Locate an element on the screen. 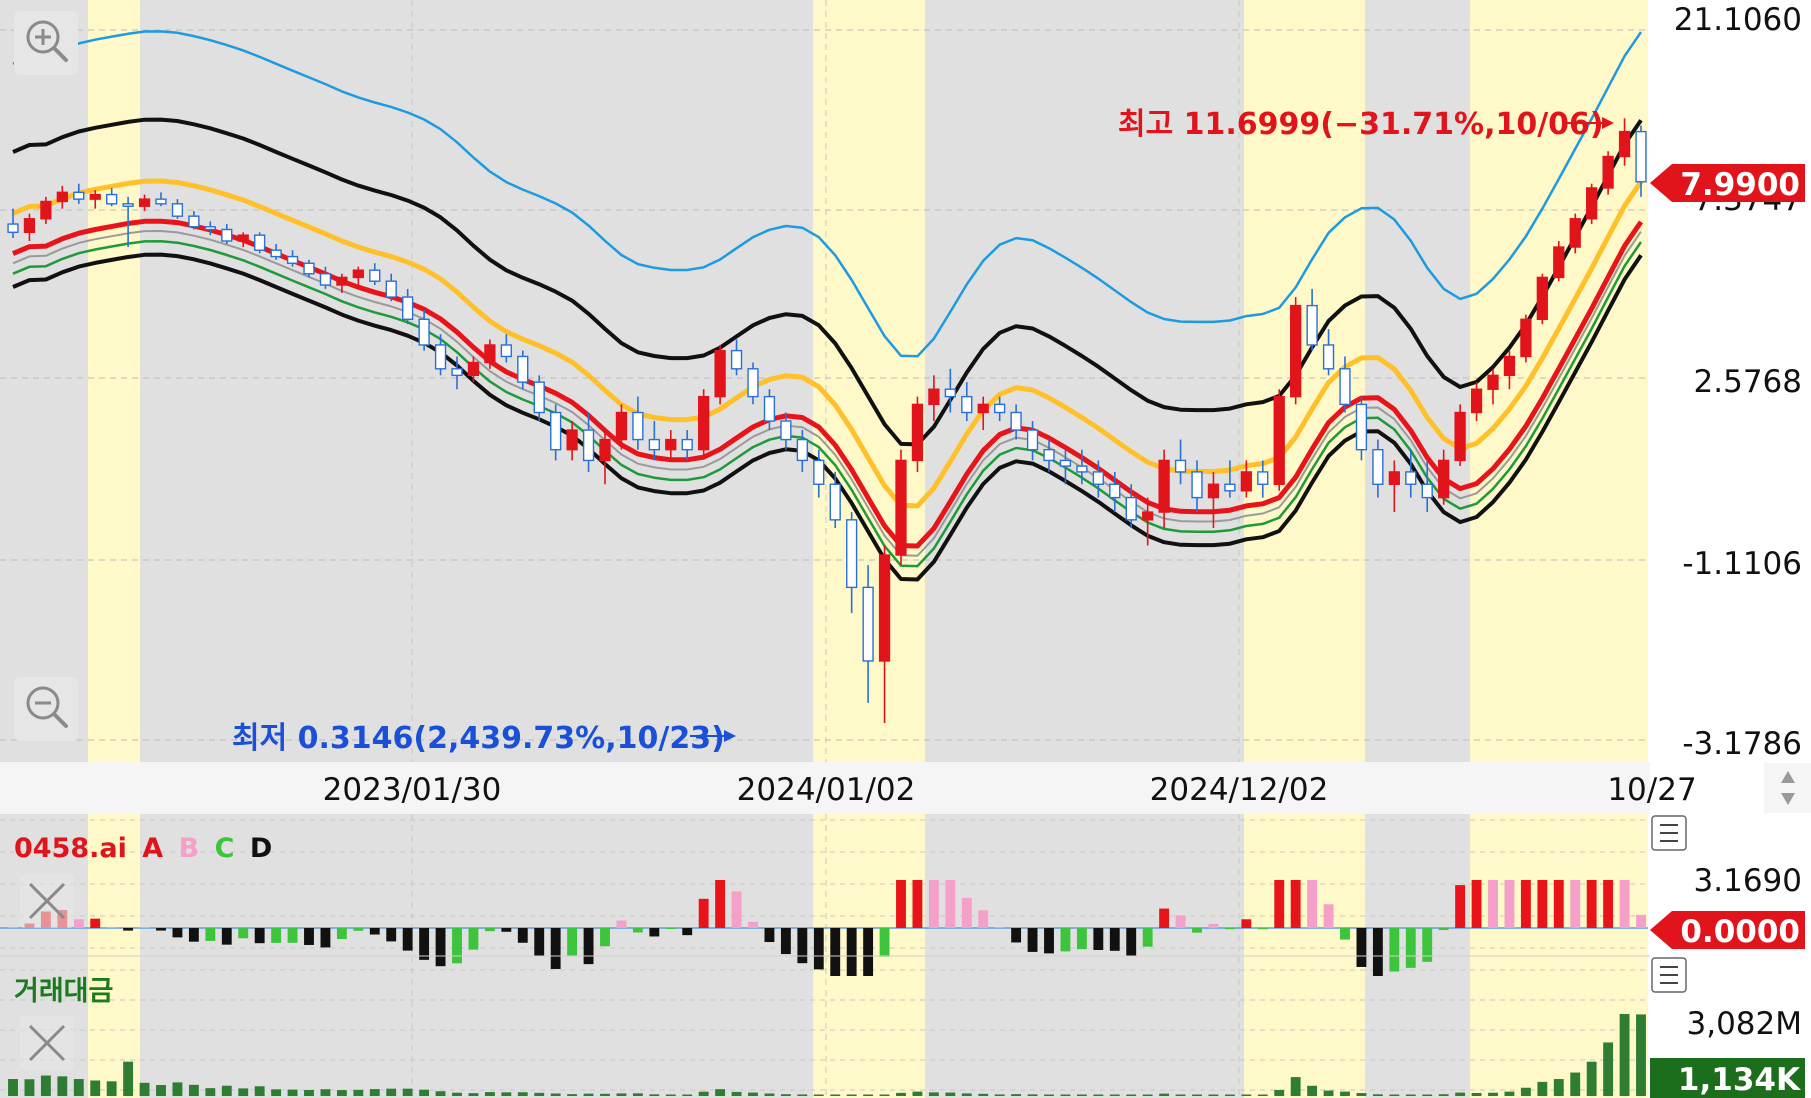 The image size is (1811, 1098). osc-menu-icon is located at coordinates (1669, 833).